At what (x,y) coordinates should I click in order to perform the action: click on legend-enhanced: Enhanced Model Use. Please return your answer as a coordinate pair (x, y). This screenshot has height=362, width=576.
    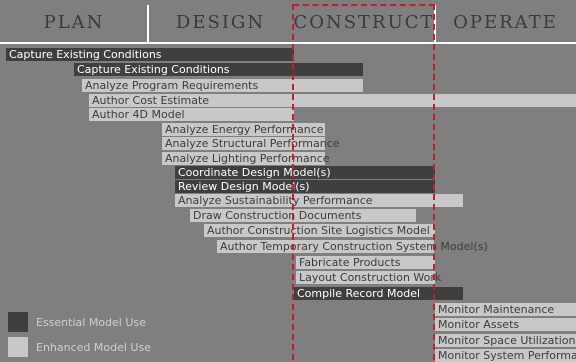
    Looking at the image, I should click on (79, 347).